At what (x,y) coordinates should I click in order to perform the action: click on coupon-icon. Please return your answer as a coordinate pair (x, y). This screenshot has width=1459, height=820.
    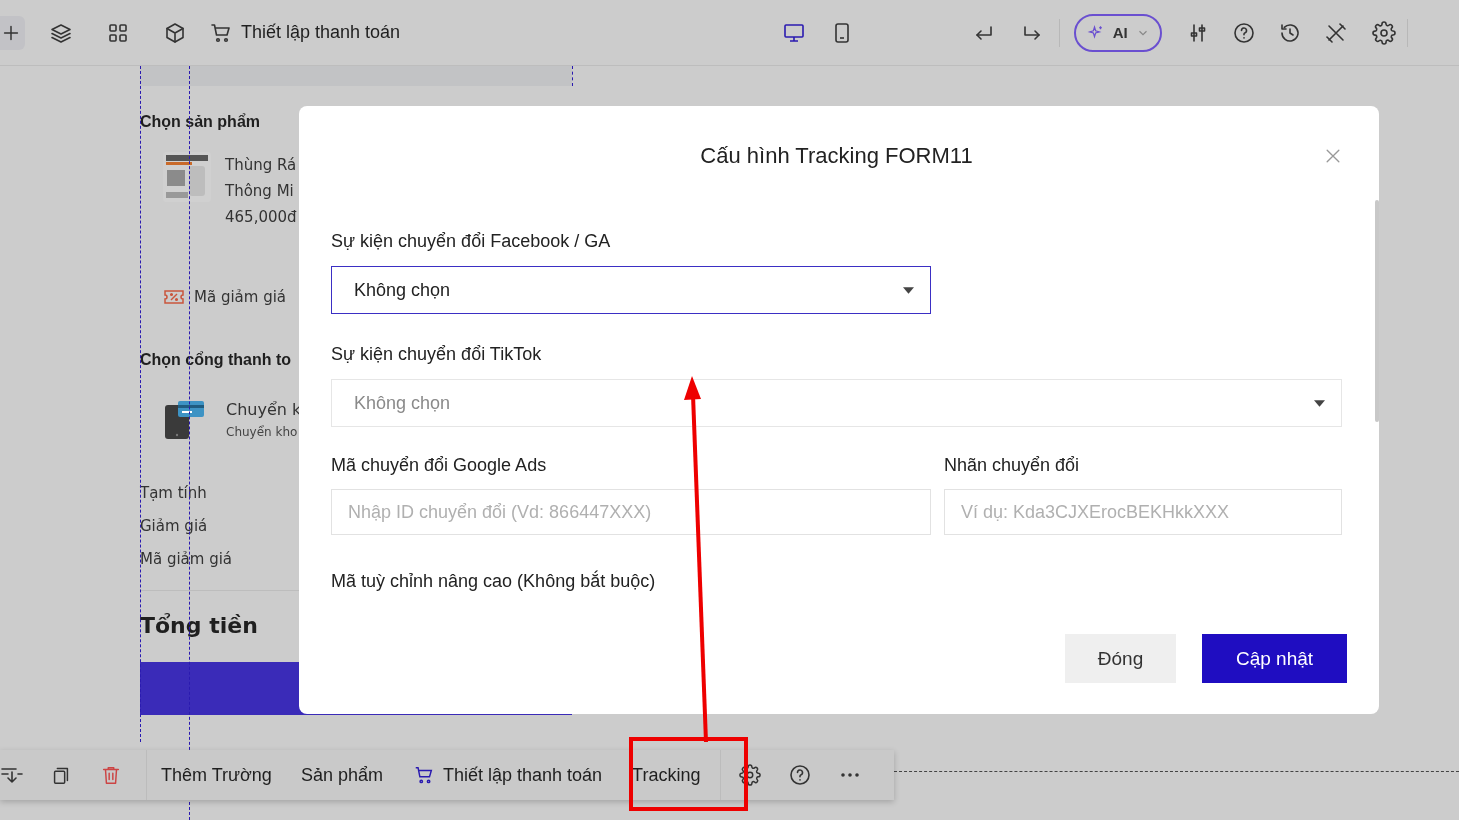
    Looking at the image, I should click on (174, 297).